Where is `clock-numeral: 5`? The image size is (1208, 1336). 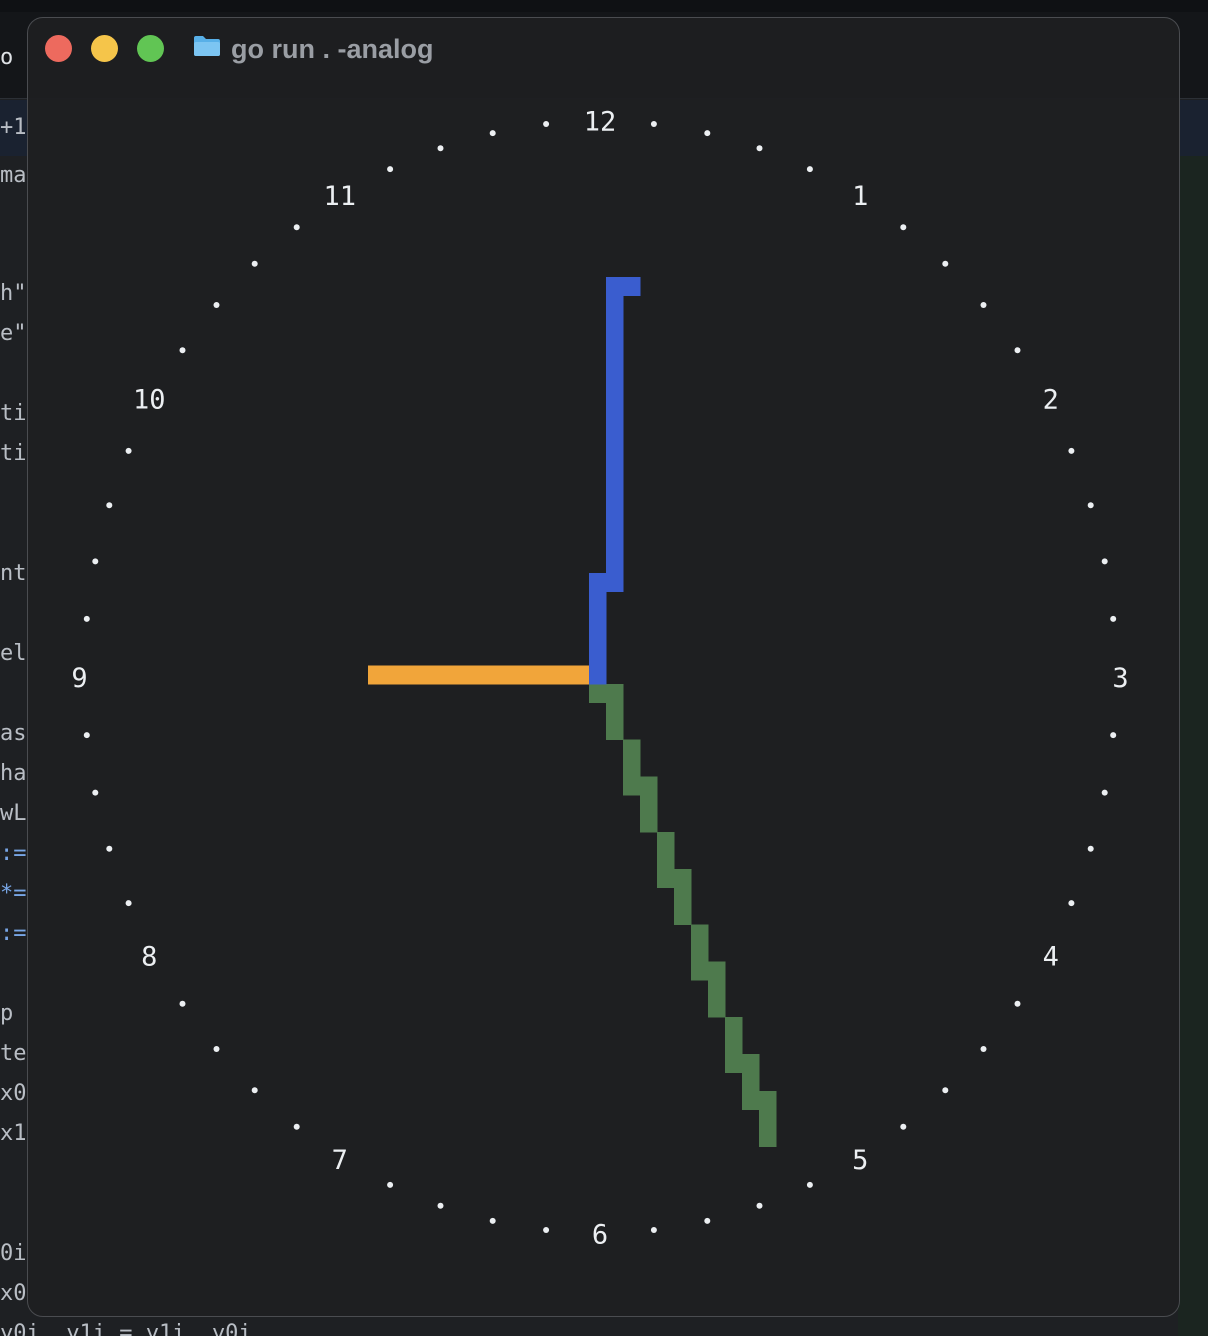 clock-numeral: 5 is located at coordinates (860, 1160).